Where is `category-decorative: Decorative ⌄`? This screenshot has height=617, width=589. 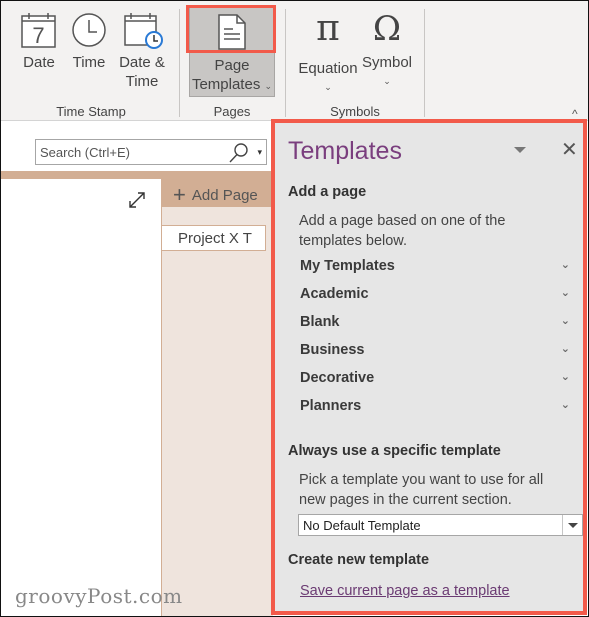
category-decorative: Decorative ⌄ is located at coordinates (435, 378).